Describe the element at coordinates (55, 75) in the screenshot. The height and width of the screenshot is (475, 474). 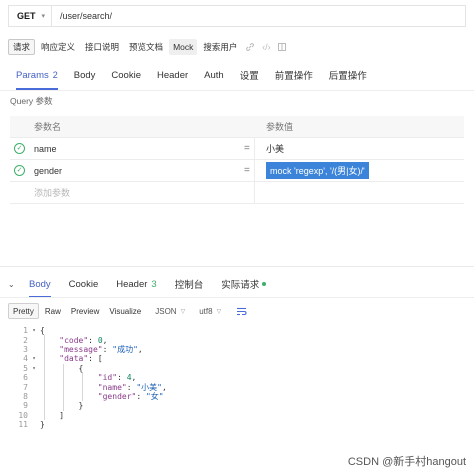
I see `tab-count: 2` at that location.